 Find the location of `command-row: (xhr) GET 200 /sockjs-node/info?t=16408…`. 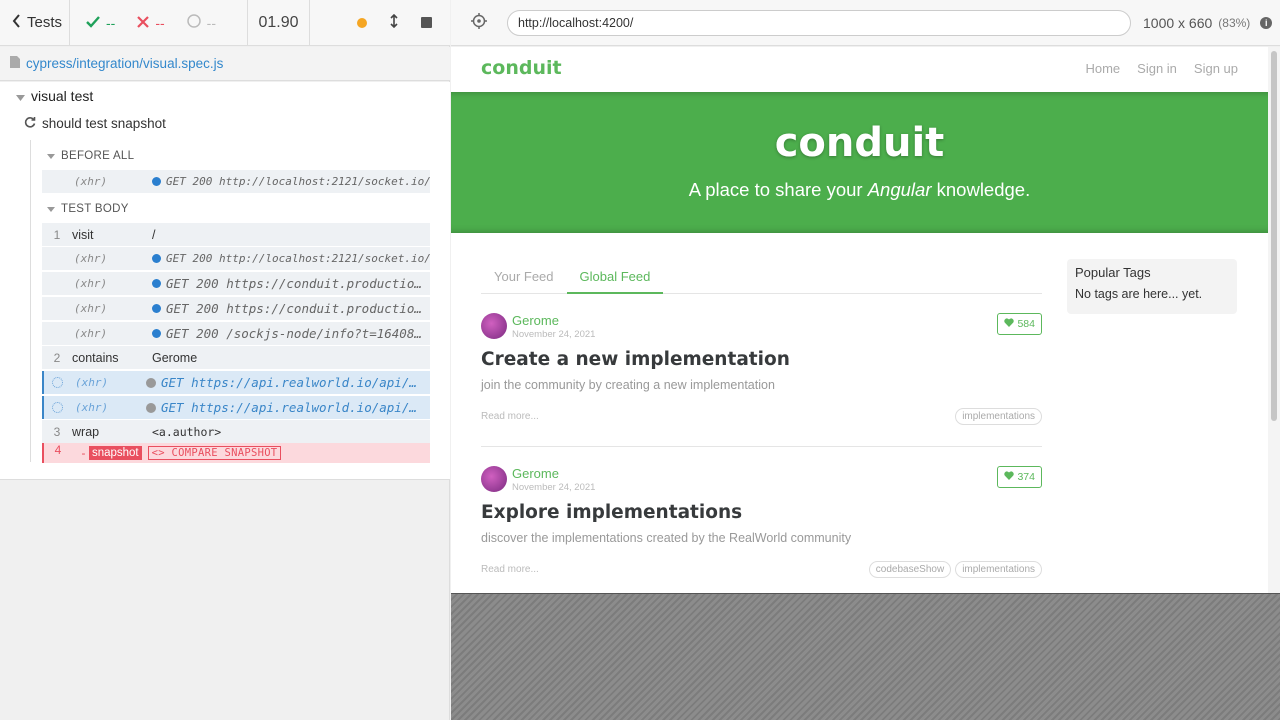

command-row: (xhr) GET 200 /sockjs-node/info?t=16408… is located at coordinates (236, 333).